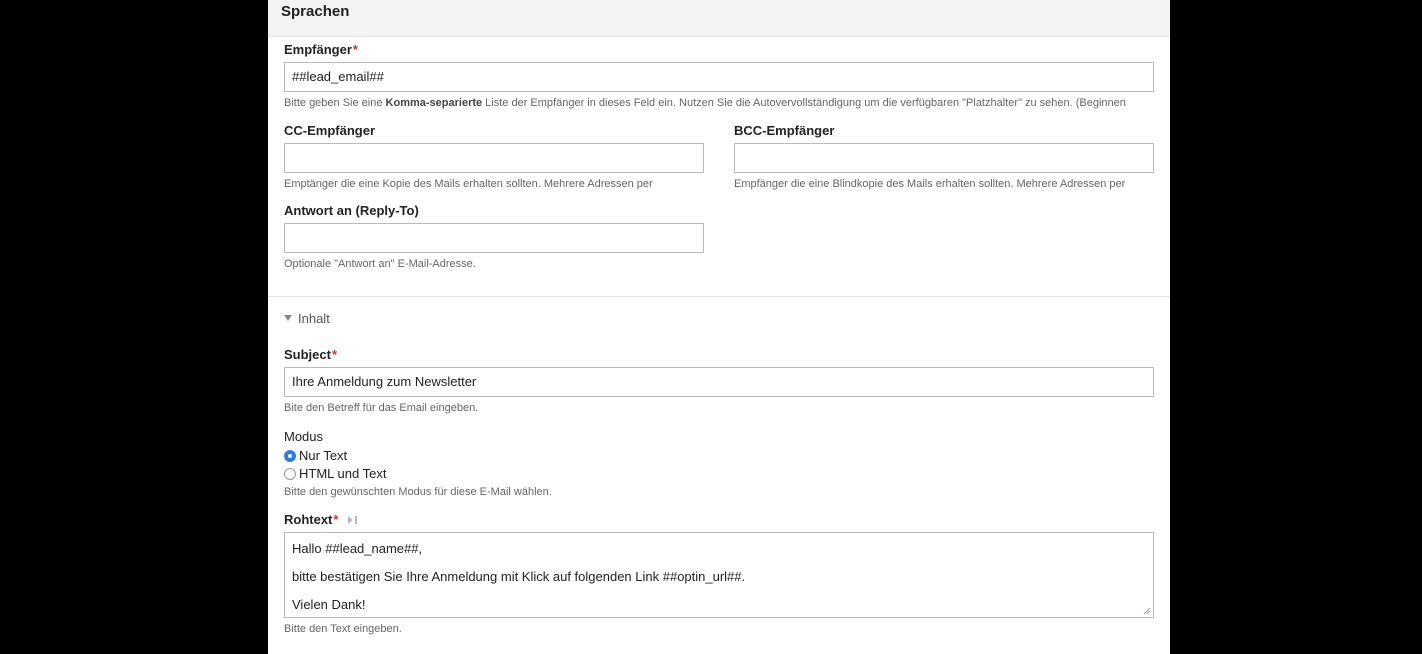  I want to click on bcc-input, so click(944, 158).